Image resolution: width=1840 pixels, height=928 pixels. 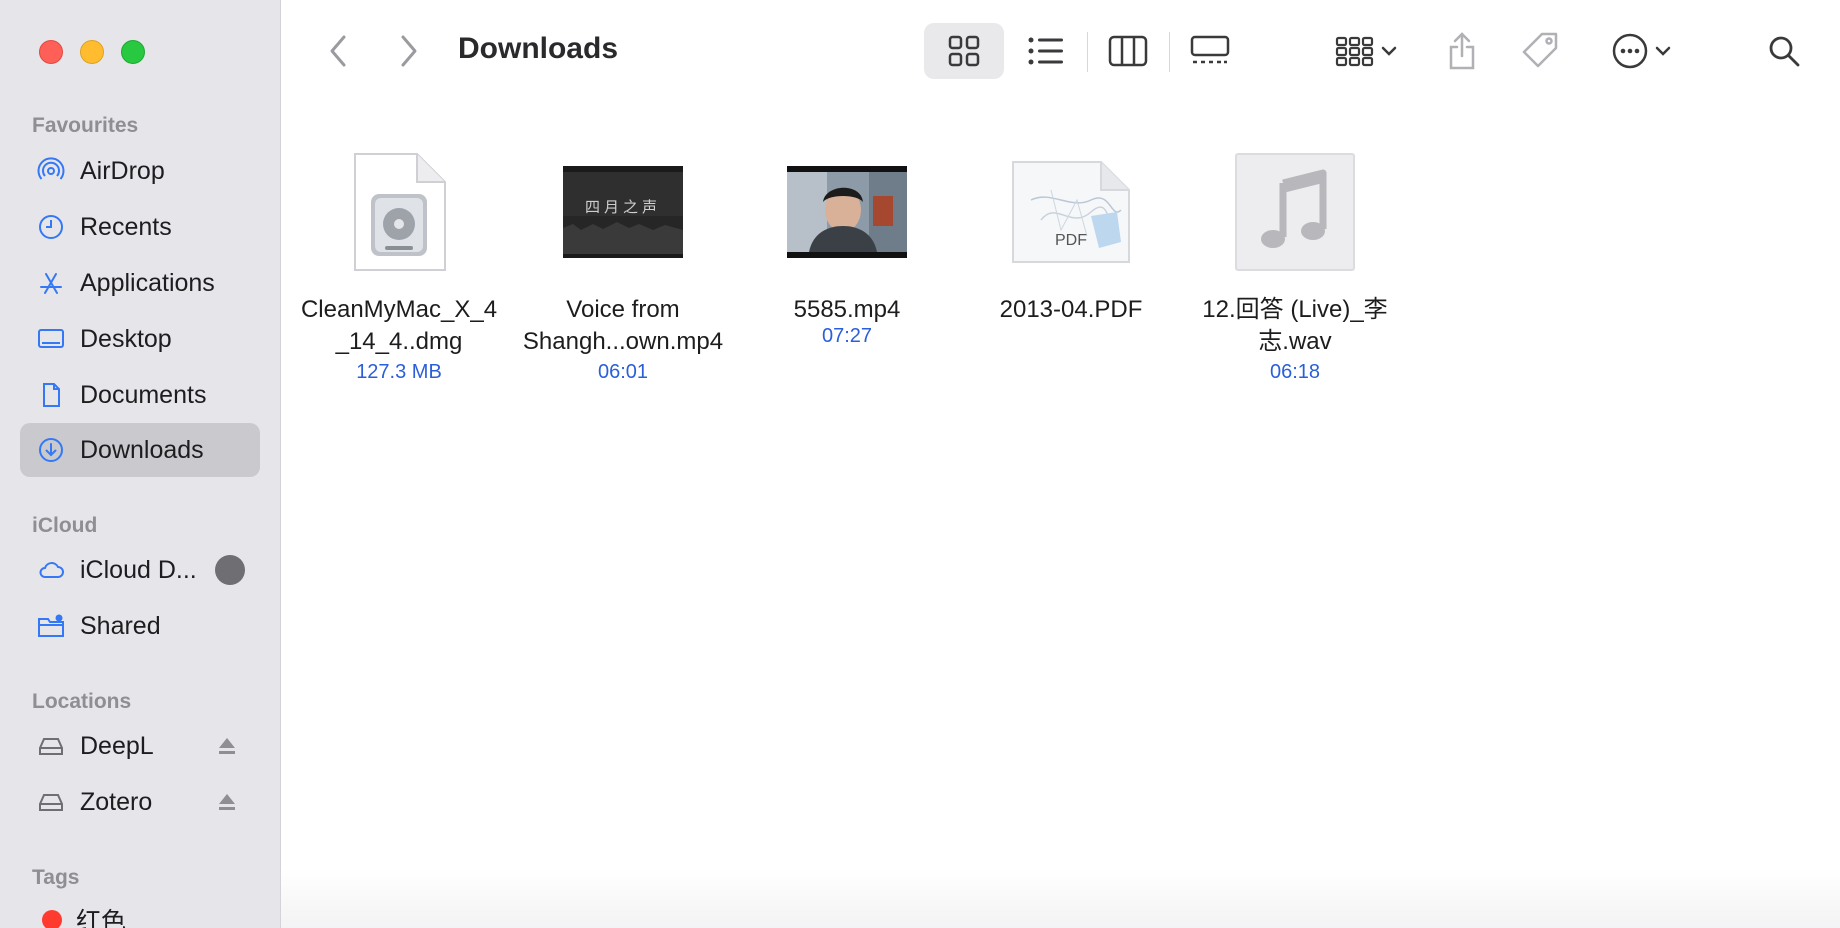 What do you see at coordinates (399, 372) in the screenshot?
I see `file-size: 127.3 MB` at bounding box center [399, 372].